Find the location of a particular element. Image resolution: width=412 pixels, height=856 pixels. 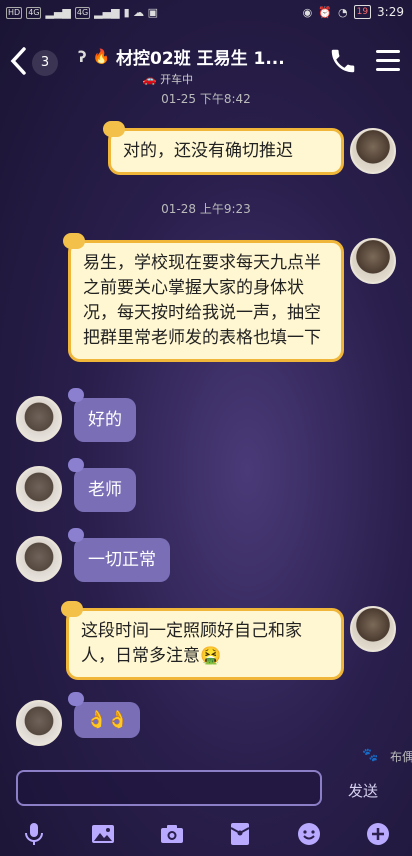

fire-icon: 🔥 is located at coordinates (101, 56).